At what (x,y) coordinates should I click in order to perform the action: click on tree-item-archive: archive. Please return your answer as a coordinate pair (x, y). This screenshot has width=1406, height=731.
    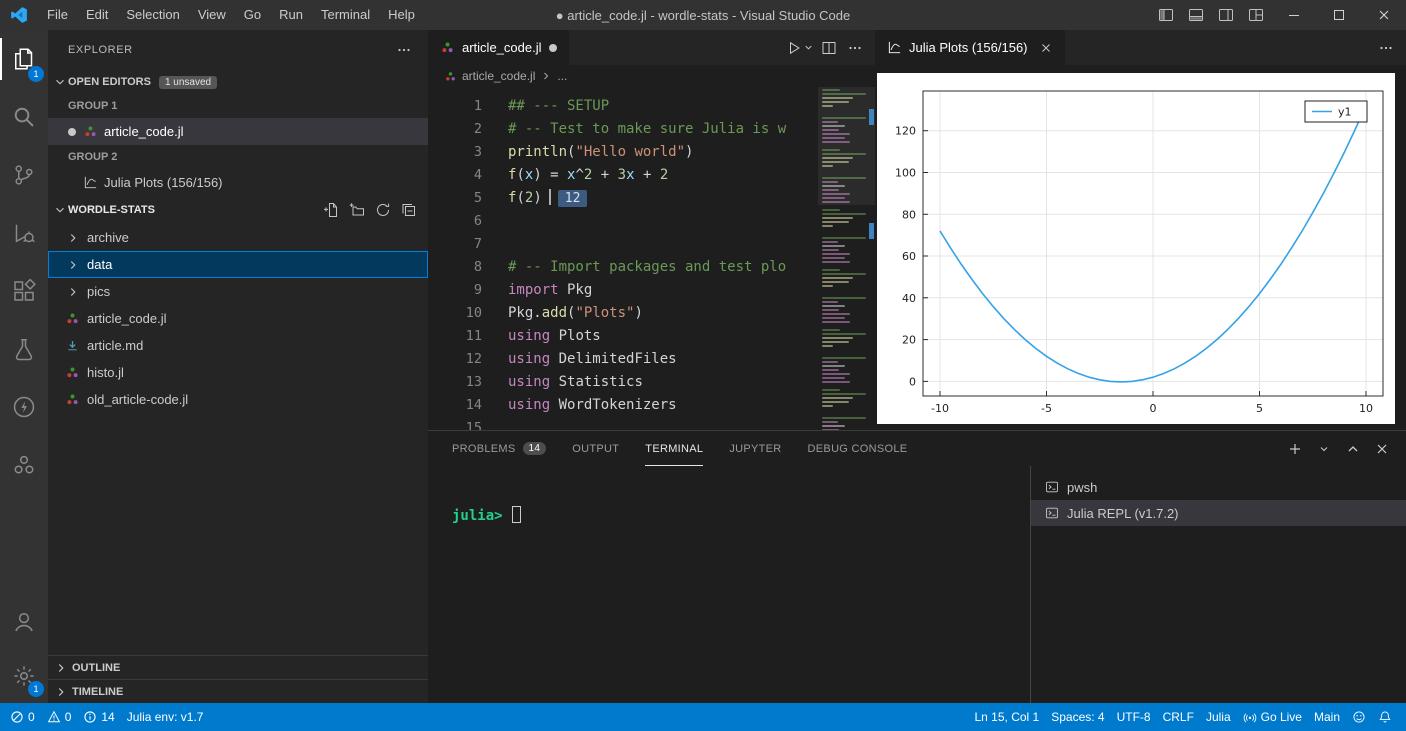
    Looking at the image, I should click on (238, 237).